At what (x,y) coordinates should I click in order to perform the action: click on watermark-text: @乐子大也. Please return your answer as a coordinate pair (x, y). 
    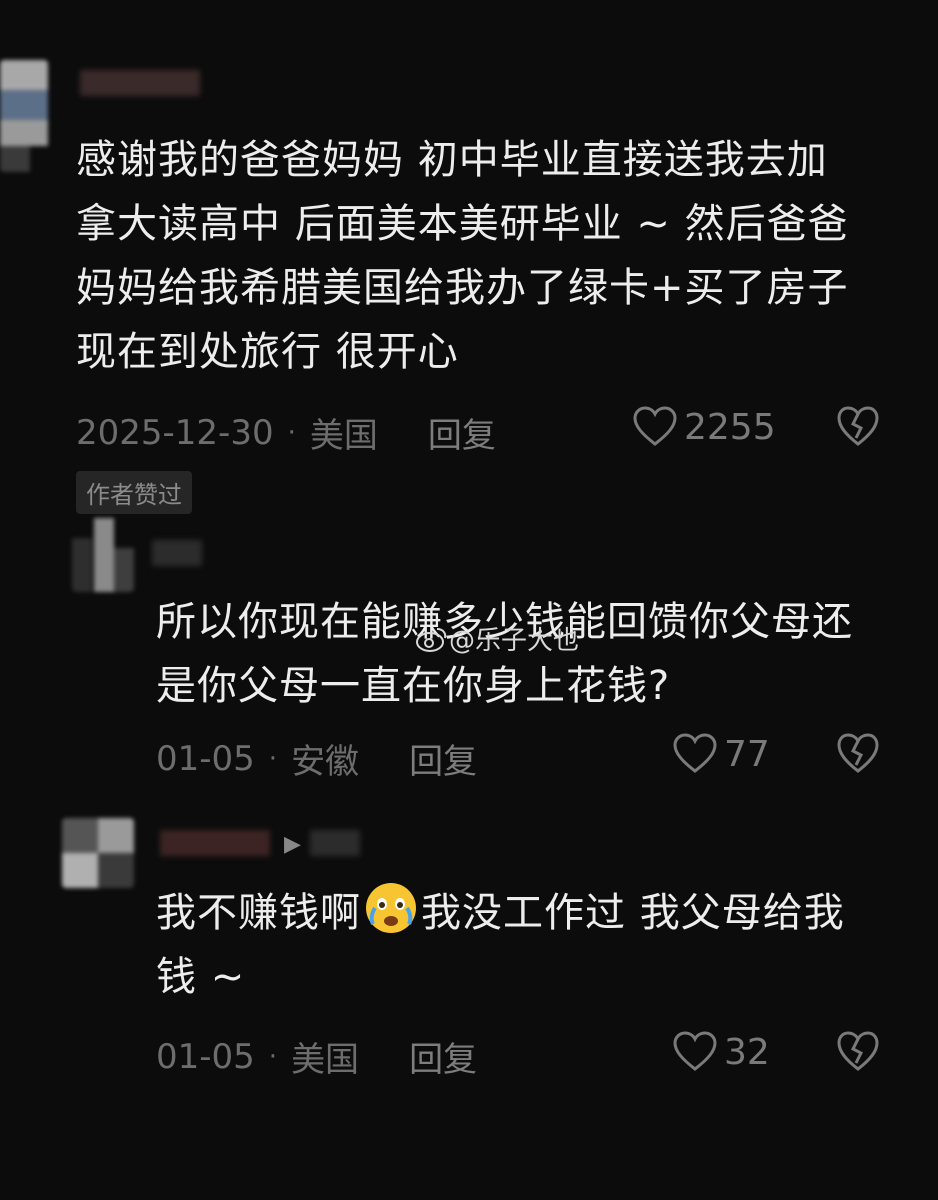
    Looking at the image, I should click on (514, 641).